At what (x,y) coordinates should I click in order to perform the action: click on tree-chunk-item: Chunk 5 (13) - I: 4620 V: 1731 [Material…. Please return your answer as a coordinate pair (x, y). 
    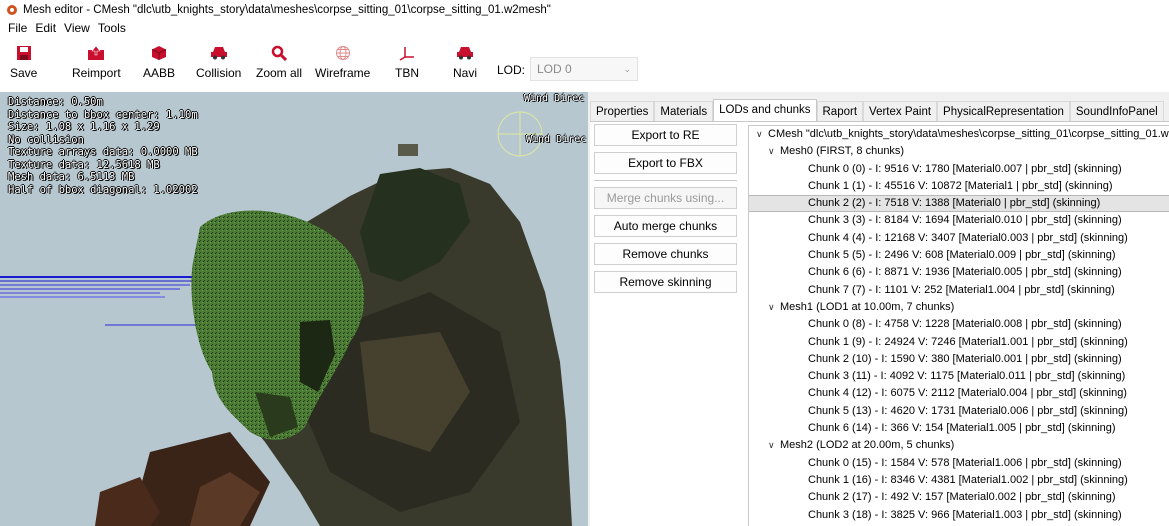
    Looking at the image, I should click on (959, 411).